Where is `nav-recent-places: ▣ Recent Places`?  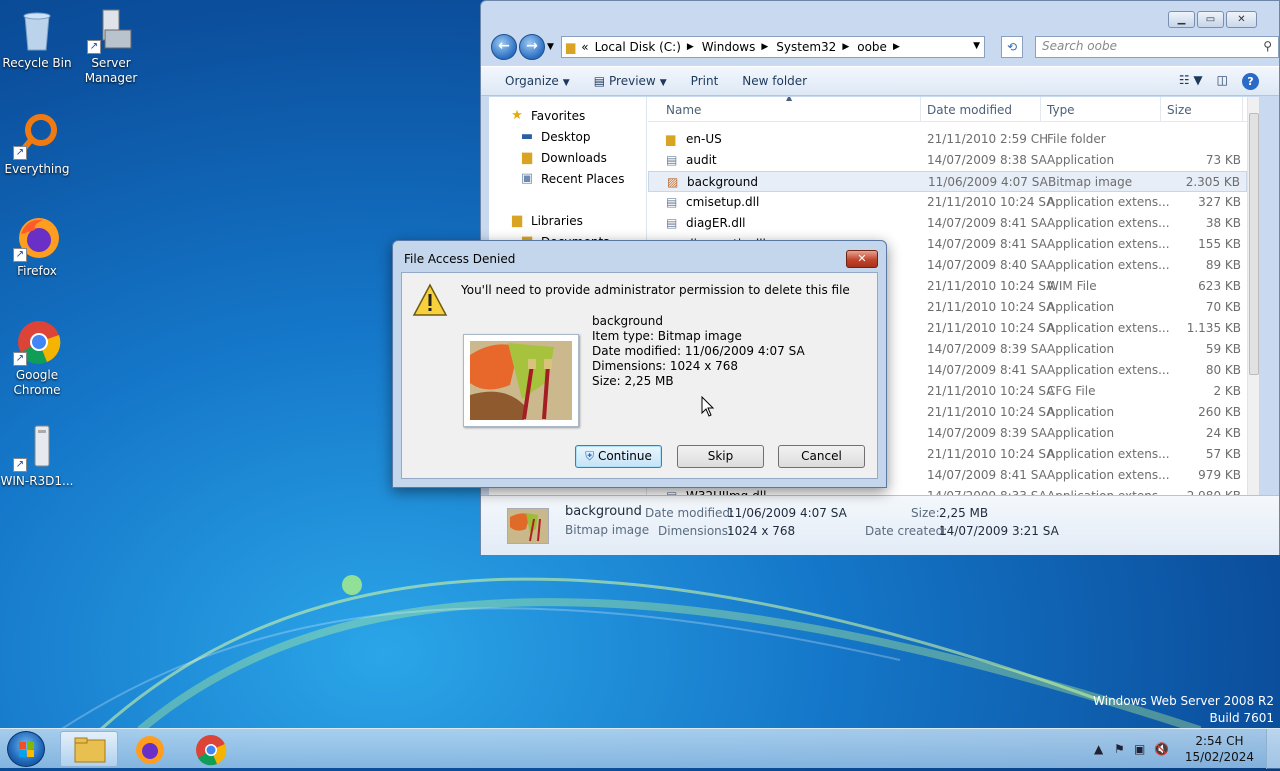 nav-recent-places: ▣ Recent Places is located at coordinates (572, 178).